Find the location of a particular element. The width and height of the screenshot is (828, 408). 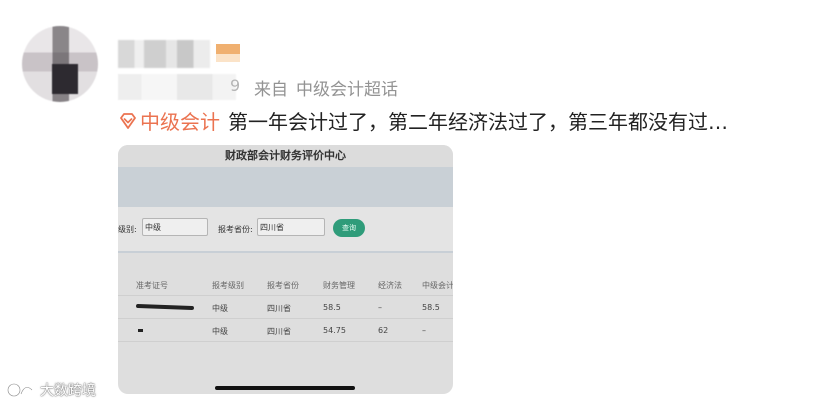

avatar is located at coordinates (60, 64).